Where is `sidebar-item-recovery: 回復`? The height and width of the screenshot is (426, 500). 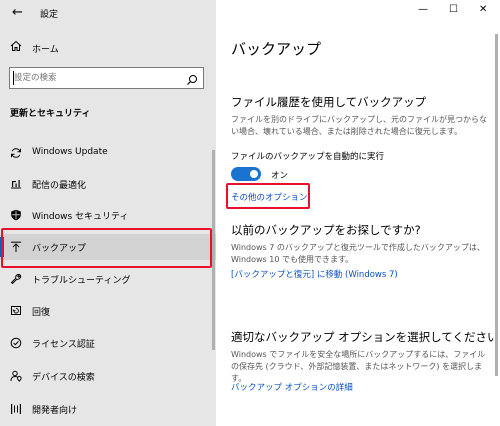 sidebar-item-recovery: 回復 is located at coordinates (108, 311).